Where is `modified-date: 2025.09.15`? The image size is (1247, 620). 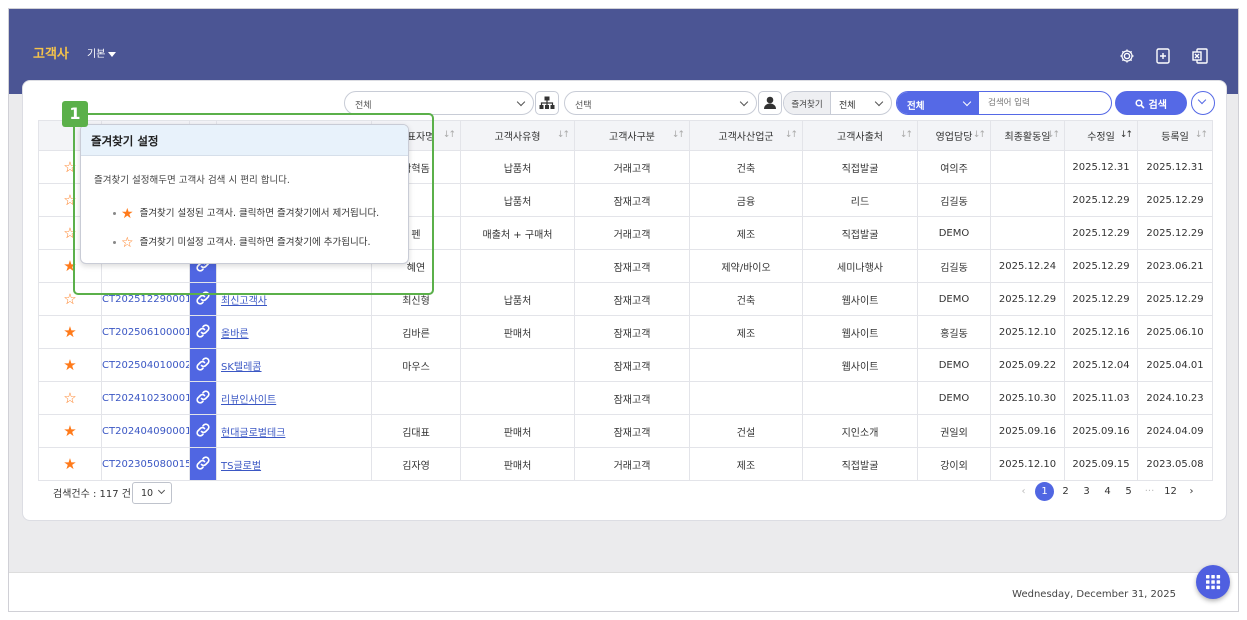 modified-date: 2025.09.15 is located at coordinates (1101, 464).